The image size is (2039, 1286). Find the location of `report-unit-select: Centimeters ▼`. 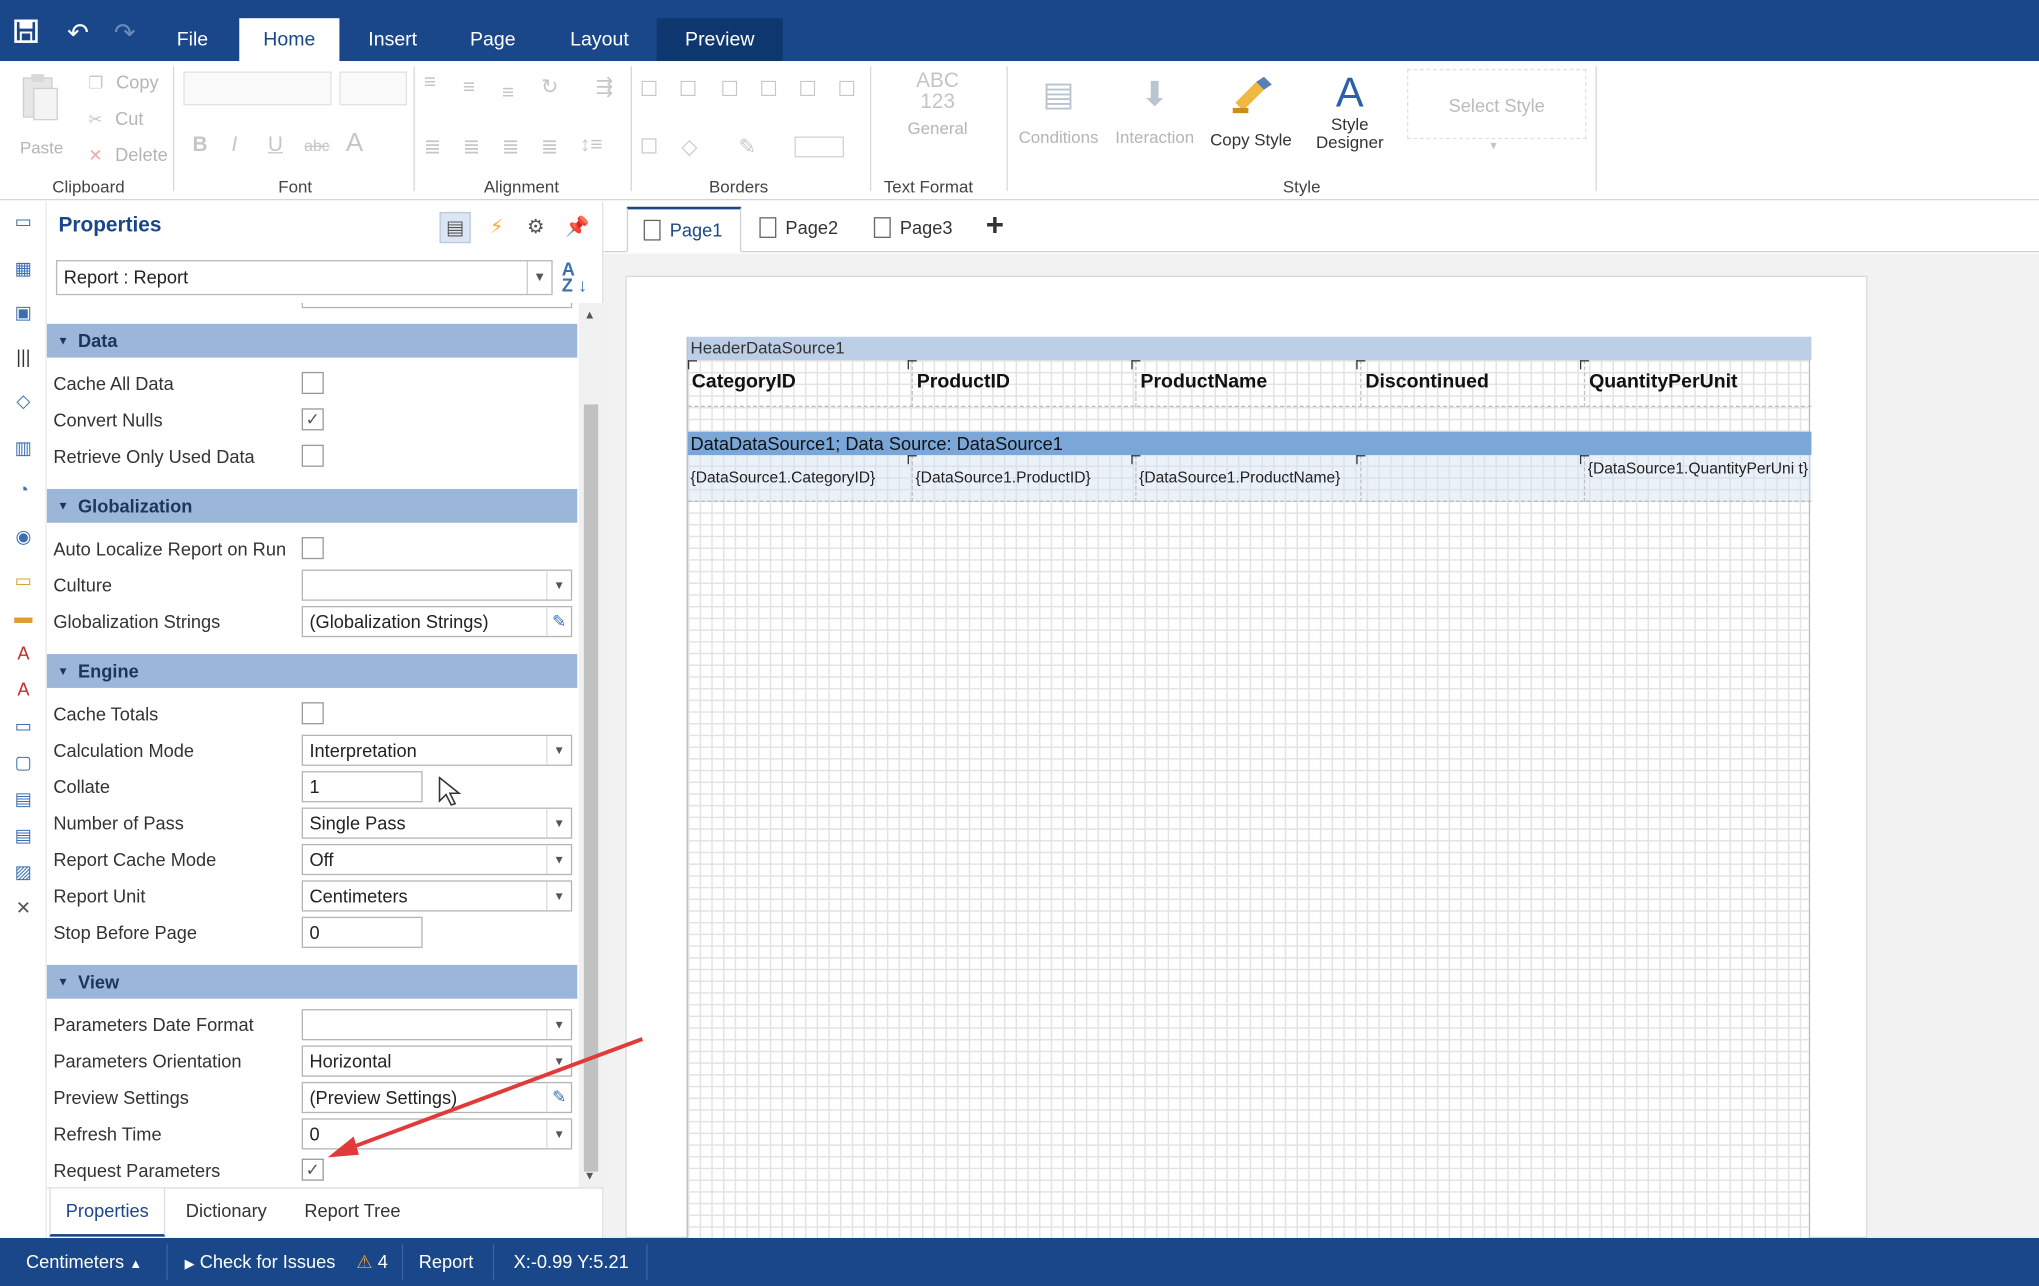

report-unit-select: Centimeters ▼ is located at coordinates (437, 896).